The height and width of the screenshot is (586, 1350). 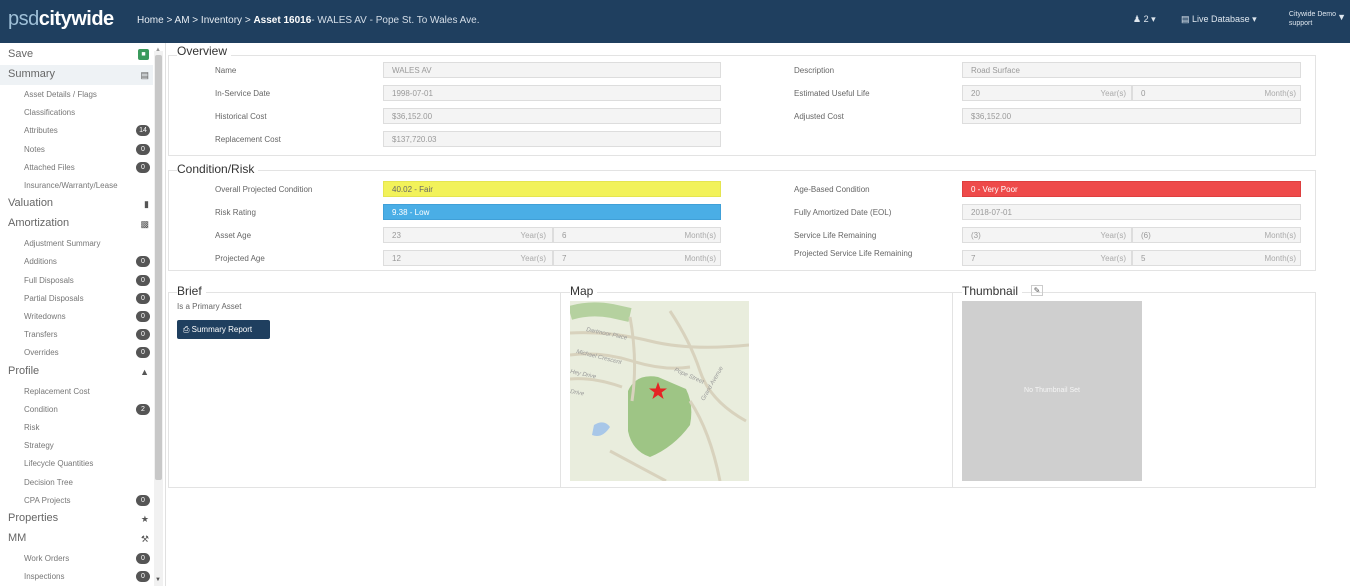 I want to click on sidebar-item-label: Adjustment Summary, so click(x=62, y=244).